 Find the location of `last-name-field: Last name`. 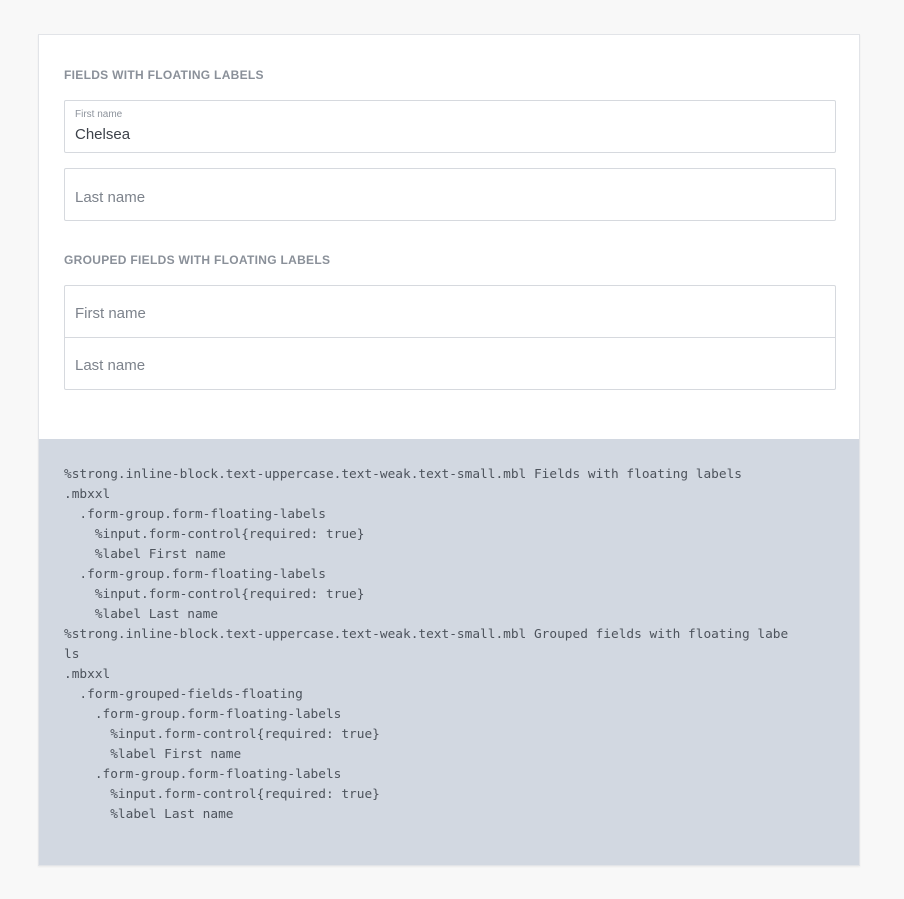

last-name-field: Last name is located at coordinates (450, 194).